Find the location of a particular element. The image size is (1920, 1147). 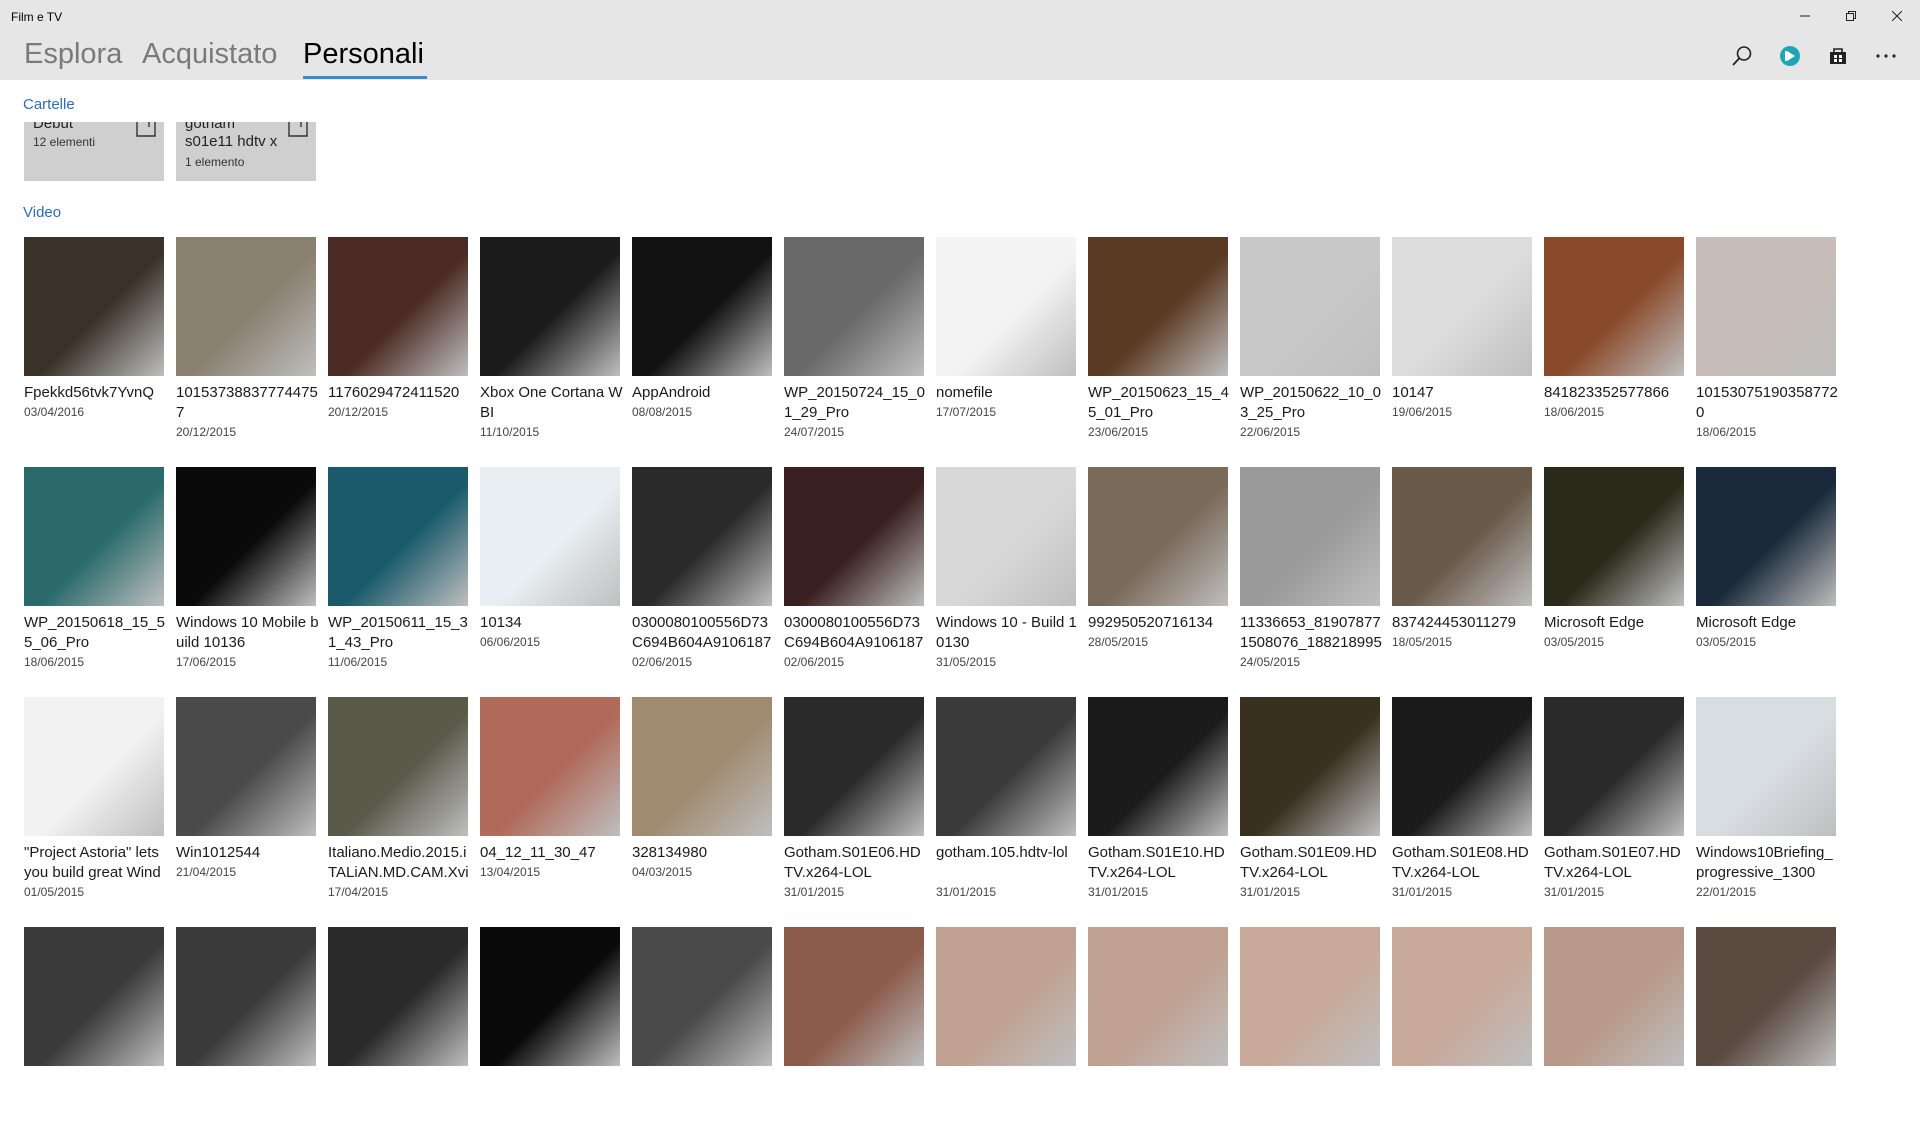

video-tile: AppAndroid 08/08/2015 is located at coordinates (702, 347).